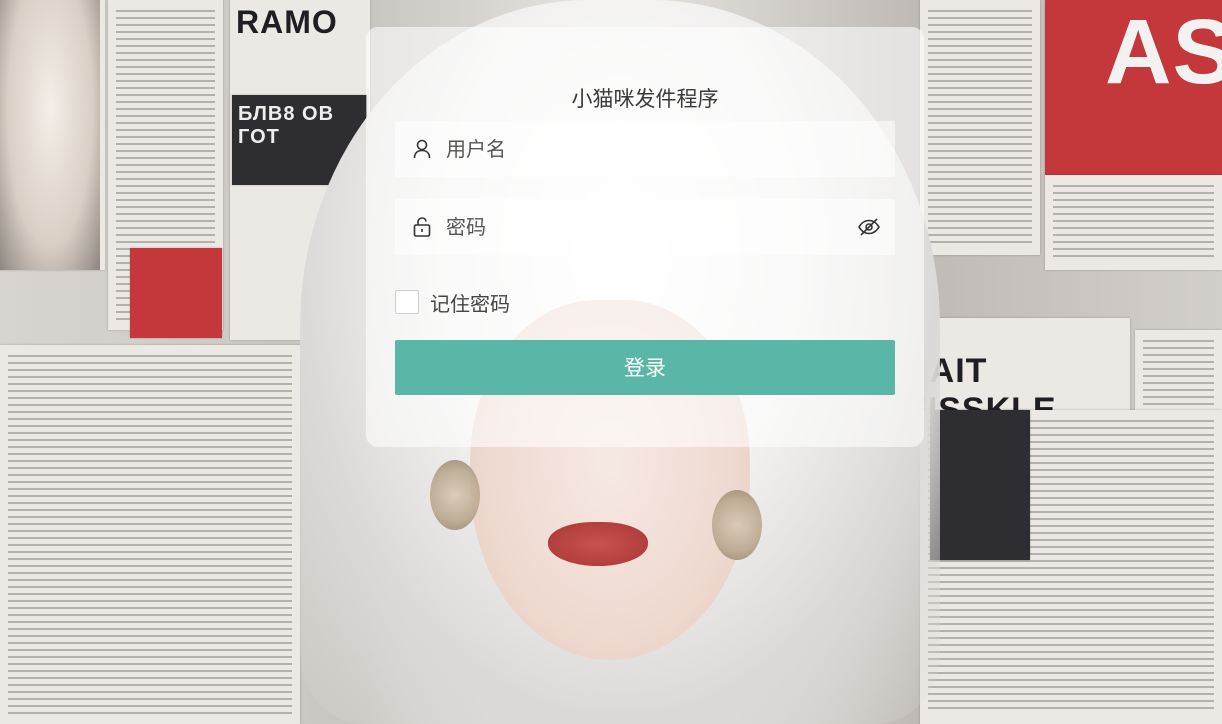  Describe the element at coordinates (476, 149) in the screenshot. I see `username-placeholder: 用户名` at that location.